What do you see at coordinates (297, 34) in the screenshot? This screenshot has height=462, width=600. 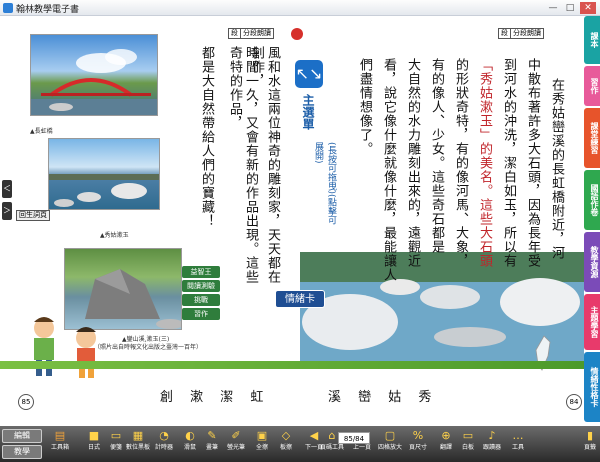 I see `pin-icon` at bounding box center [297, 34].